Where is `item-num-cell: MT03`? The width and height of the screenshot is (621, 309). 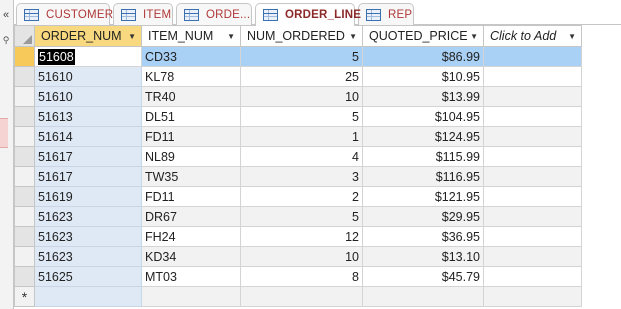
item-num-cell: MT03 is located at coordinates (191, 276).